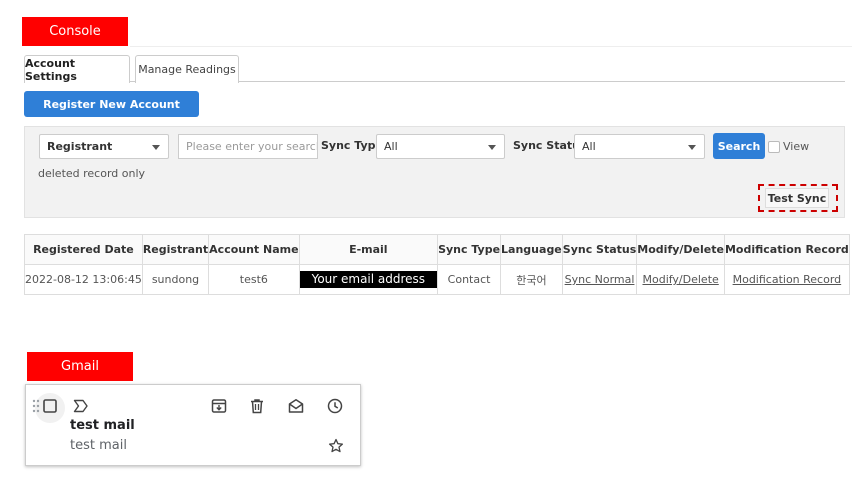 The image size is (852, 484). I want to click on gmail-sender: test mail, so click(102, 425).